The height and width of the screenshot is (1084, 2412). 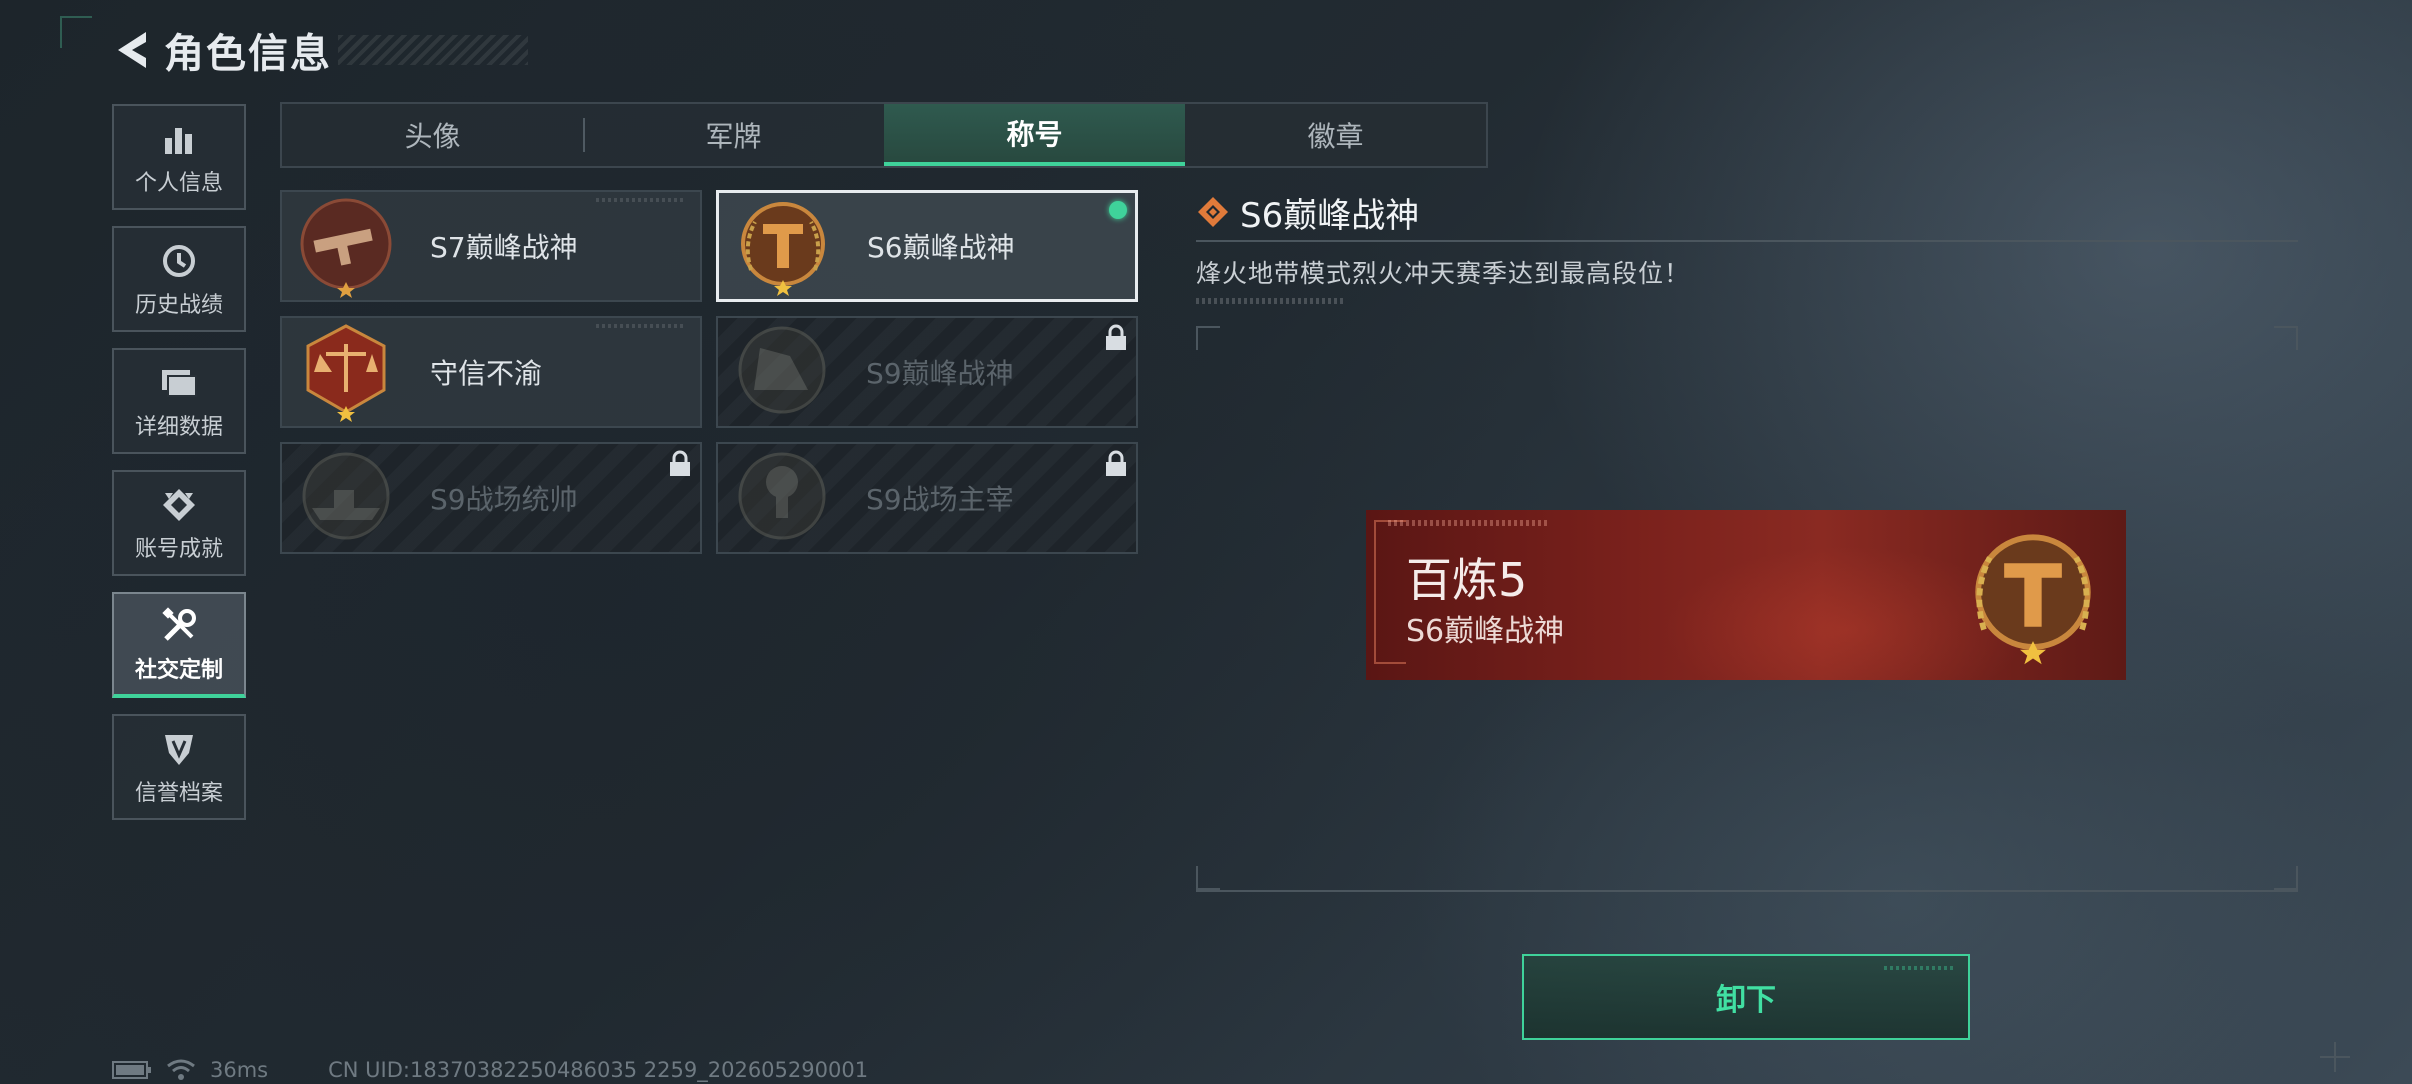 I want to click on page-header: 角色信息, so click(x=320, y=50).